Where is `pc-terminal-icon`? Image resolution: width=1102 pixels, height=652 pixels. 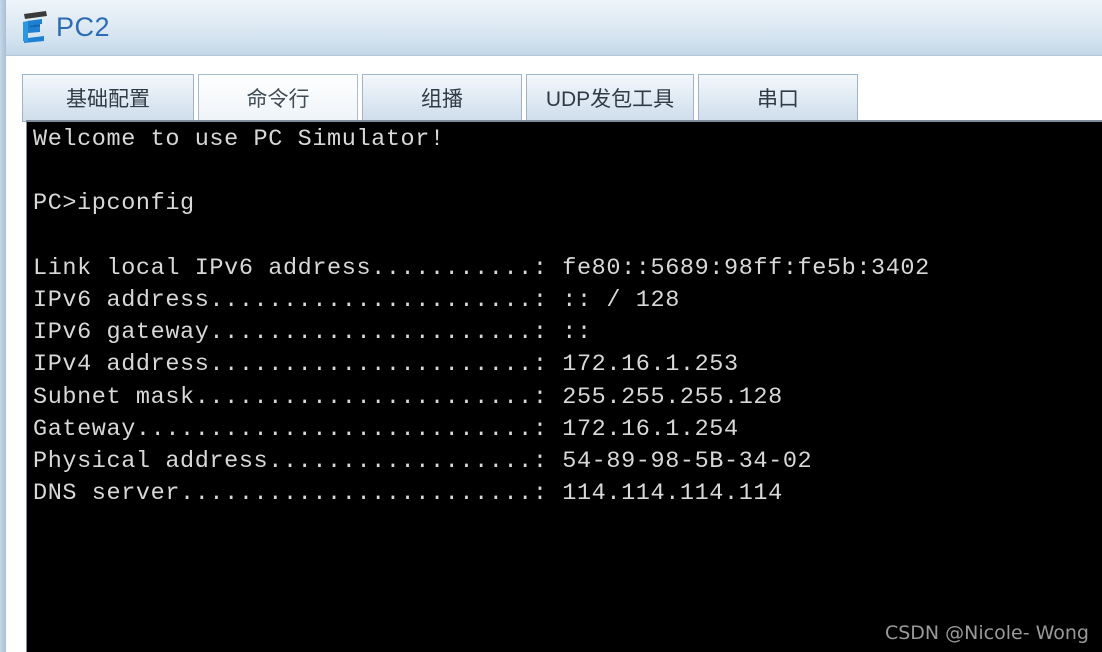 pc-terminal-icon is located at coordinates (35, 27).